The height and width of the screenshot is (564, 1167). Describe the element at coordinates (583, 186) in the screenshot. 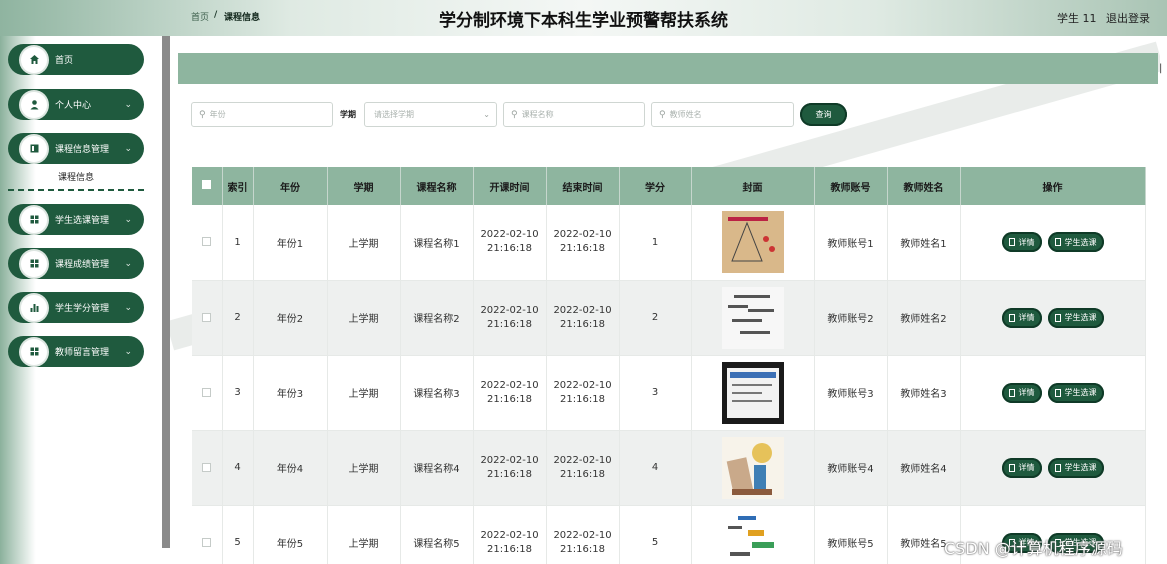

I see `column-header-end-time: 结束时间` at that location.